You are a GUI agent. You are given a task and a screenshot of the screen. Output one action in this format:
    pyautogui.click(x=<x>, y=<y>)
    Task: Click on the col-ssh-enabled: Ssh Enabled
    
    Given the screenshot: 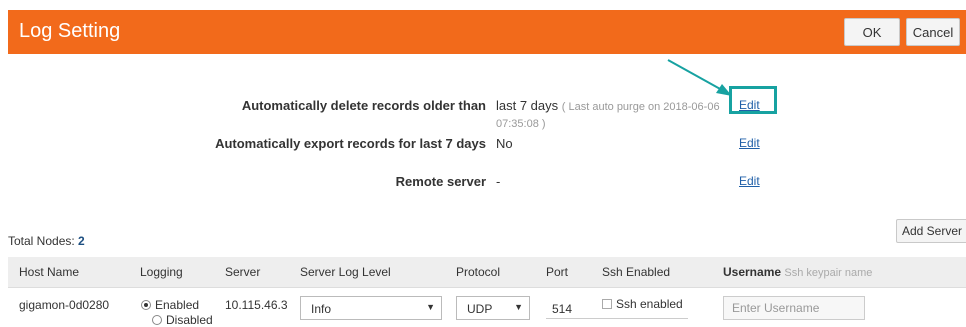 What is the action you would take?
    pyautogui.click(x=636, y=272)
    